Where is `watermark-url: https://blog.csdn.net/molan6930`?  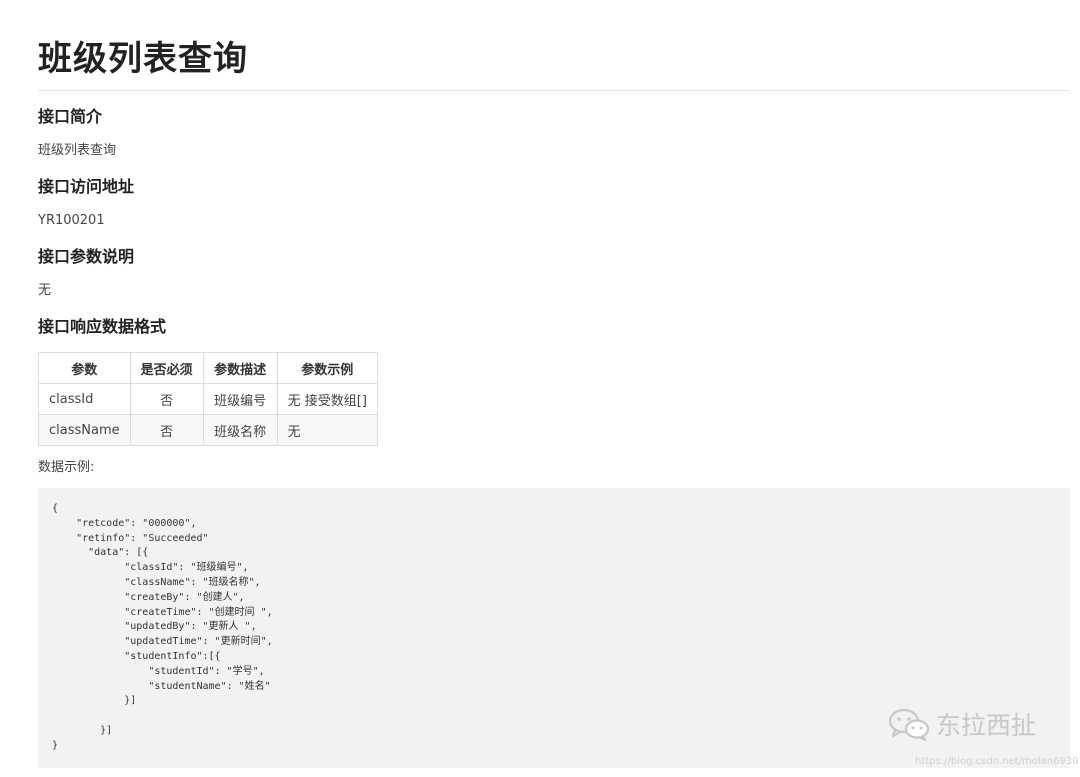
watermark-url: https://blog.csdn.net/molan6930 is located at coordinates (997, 761).